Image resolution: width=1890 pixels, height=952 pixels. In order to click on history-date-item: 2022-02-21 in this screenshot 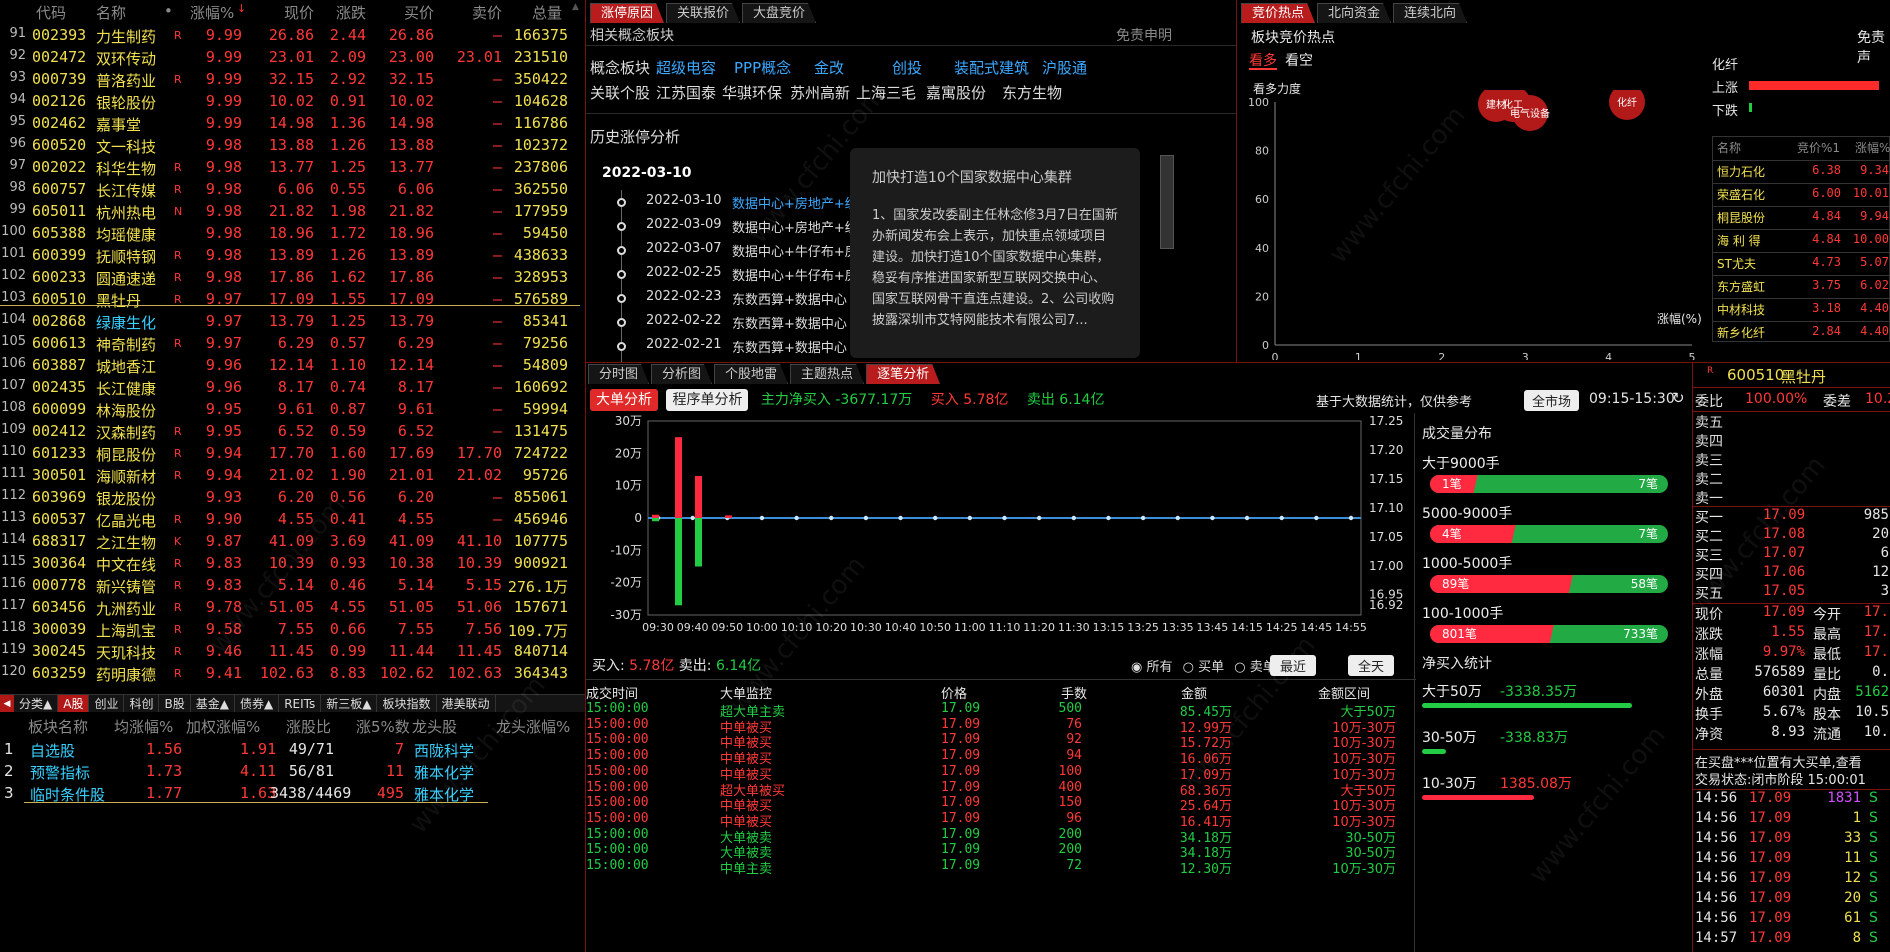, I will do `click(684, 344)`.